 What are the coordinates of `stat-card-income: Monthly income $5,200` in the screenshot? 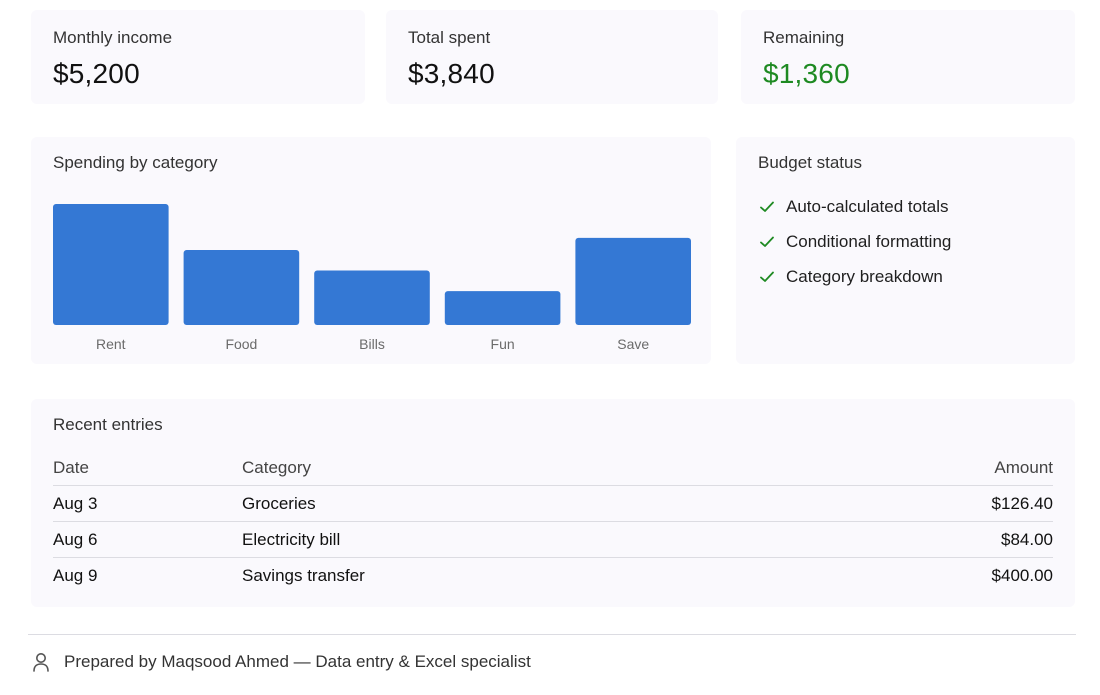 It's located at (198, 57).